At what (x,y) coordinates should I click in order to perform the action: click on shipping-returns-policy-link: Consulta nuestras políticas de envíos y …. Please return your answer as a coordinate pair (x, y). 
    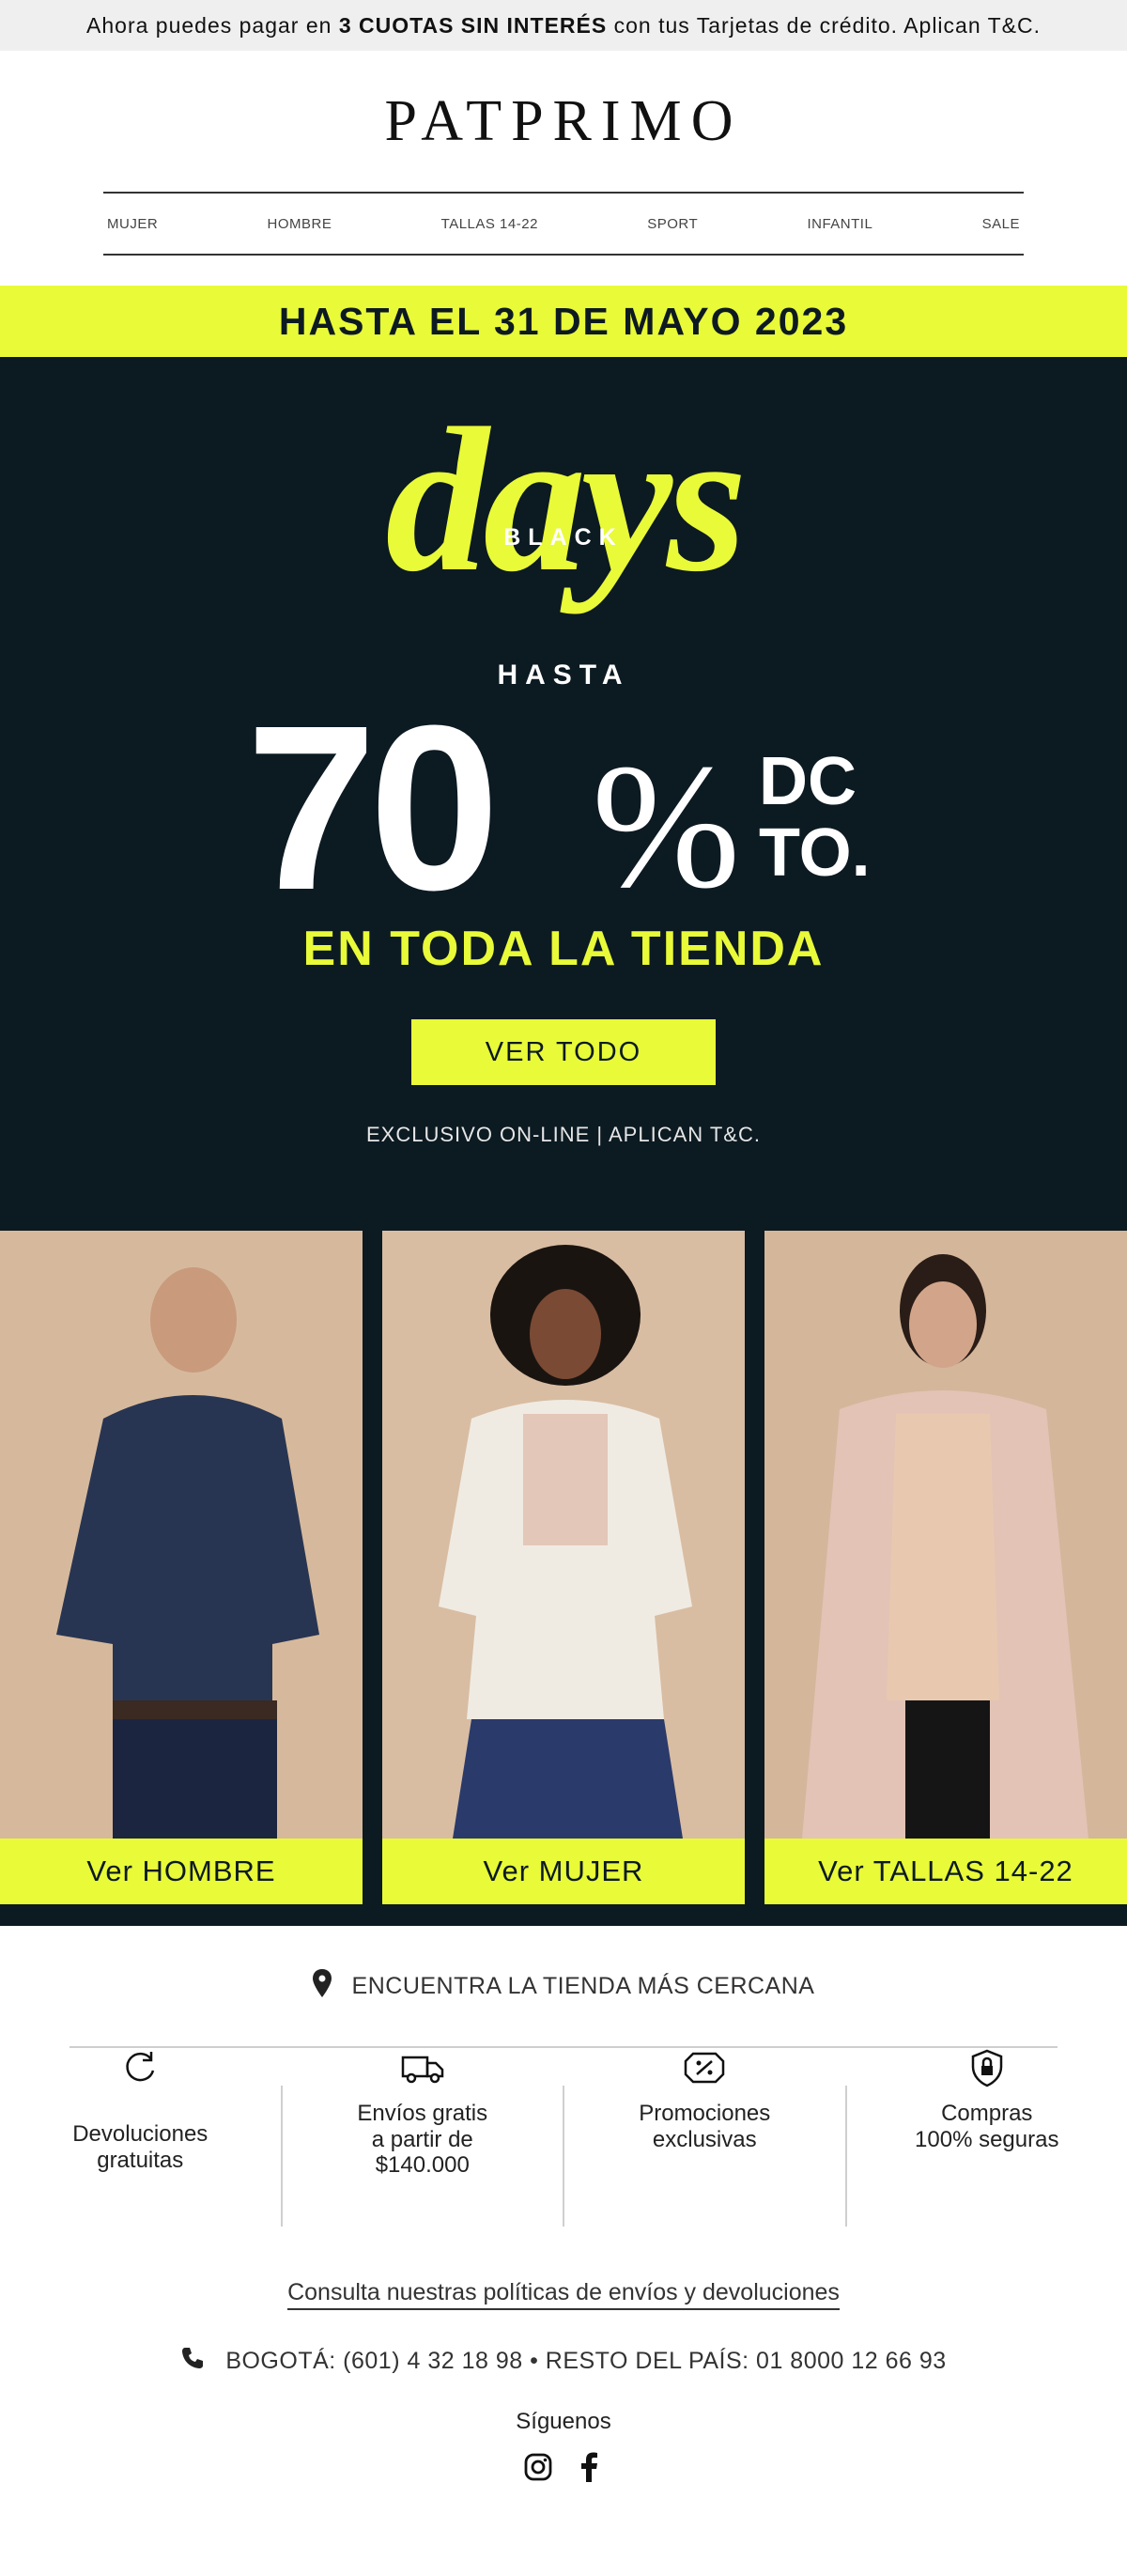
    Looking at the image, I should click on (563, 2295).